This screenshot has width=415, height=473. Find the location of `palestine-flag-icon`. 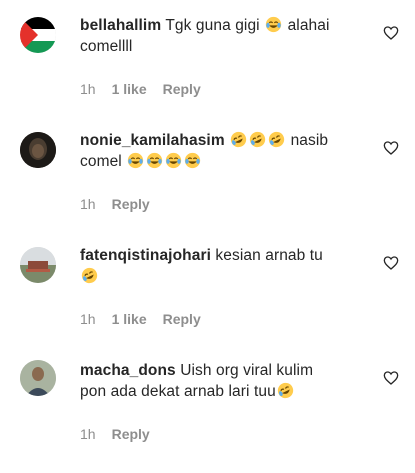

palestine-flag-icon is located at coordinates (38, 35).